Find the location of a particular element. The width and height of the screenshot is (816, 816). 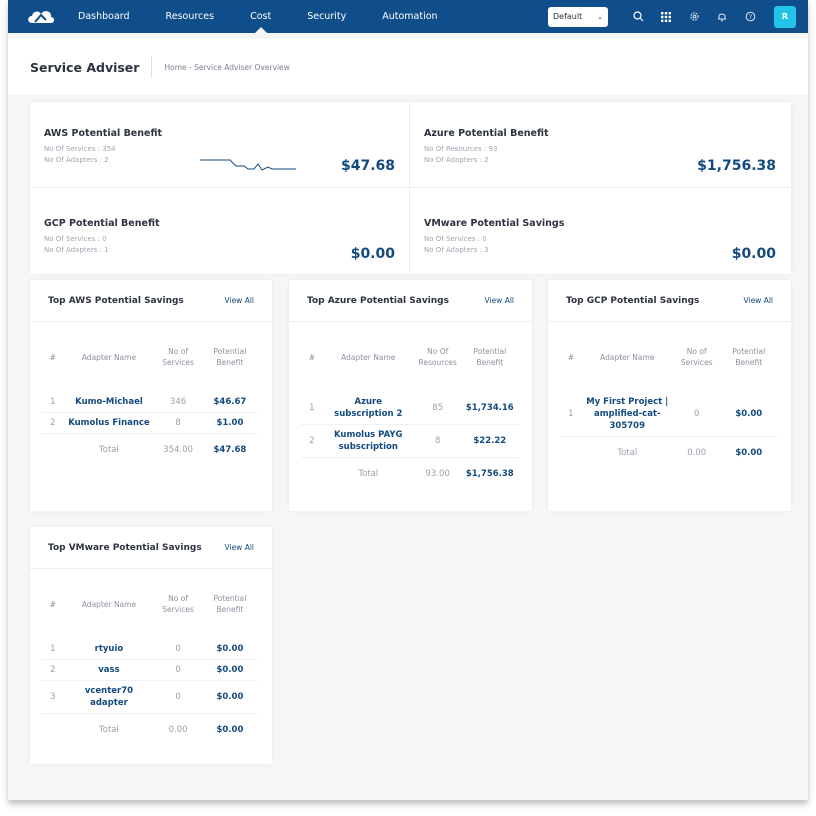

summary-title: GCP Potential Benefit is located at coordinates (102, 223).